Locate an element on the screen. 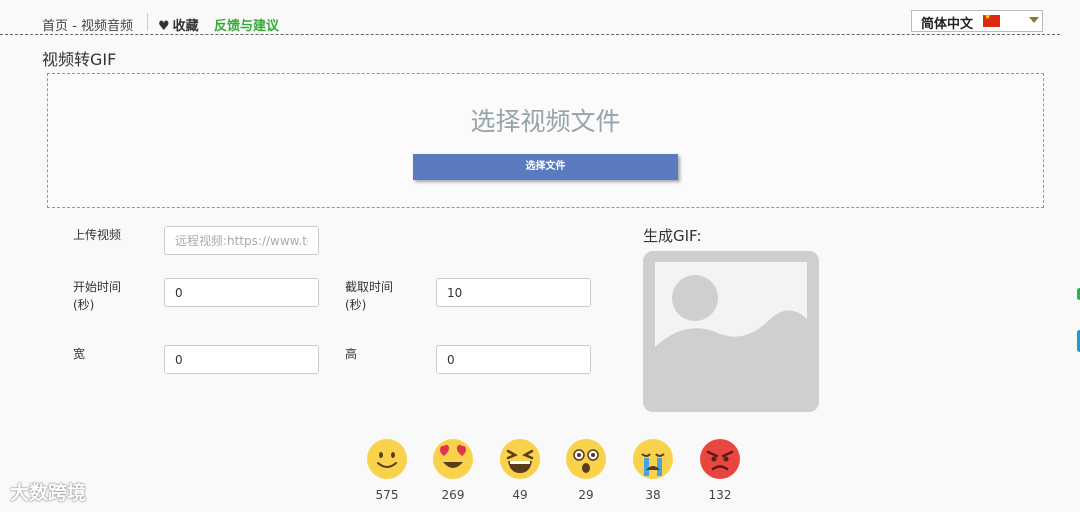 This screenshot has height=512, width=1080. reaction-count: 38 is located at coordinates (653, 495).